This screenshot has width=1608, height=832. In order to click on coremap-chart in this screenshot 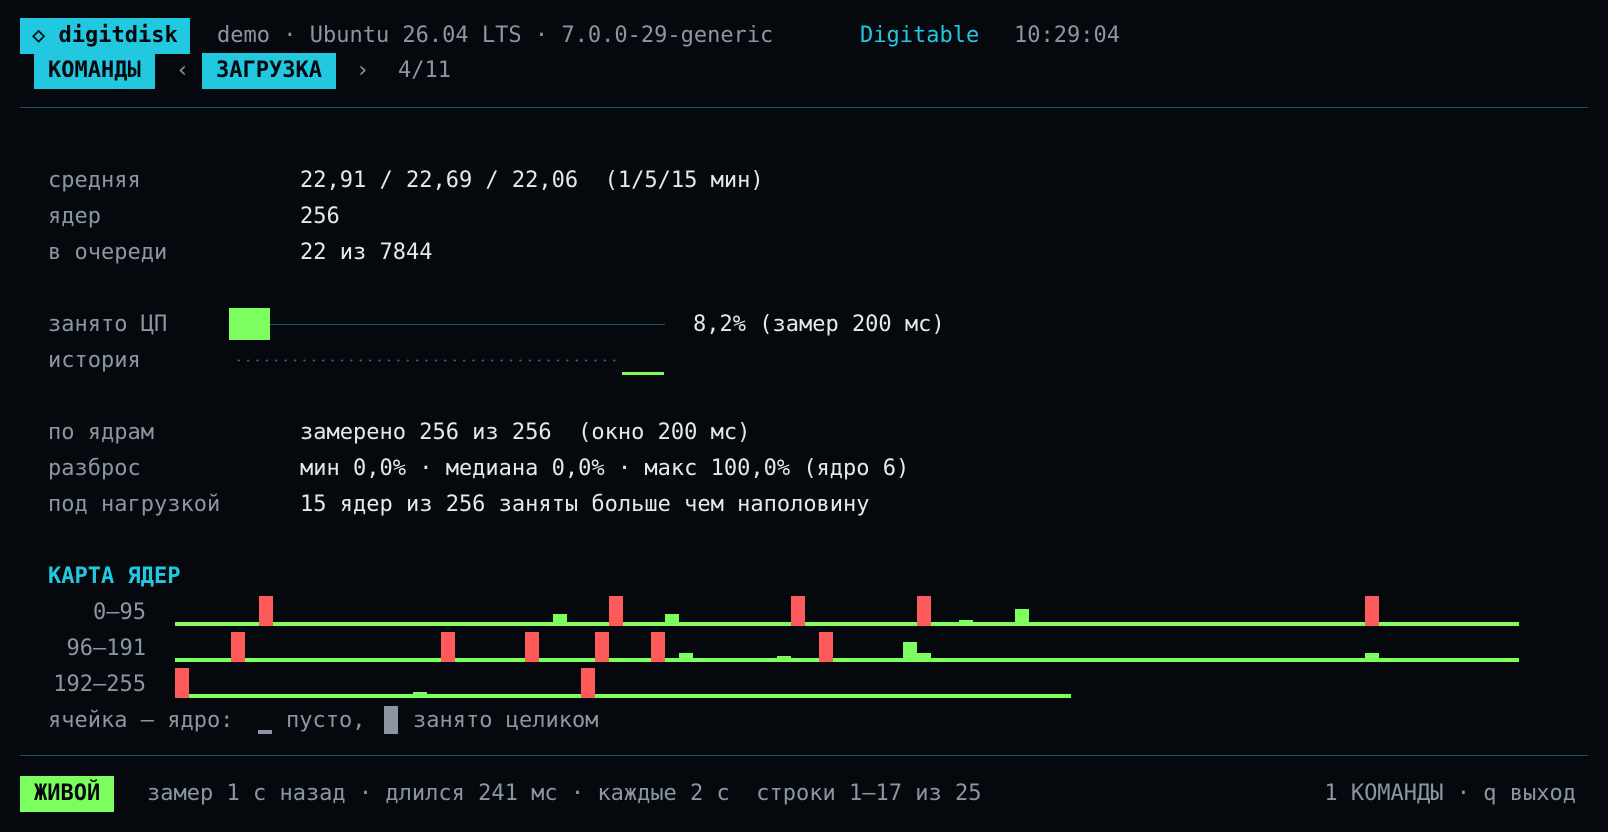, I will do `click(847, 647)`.